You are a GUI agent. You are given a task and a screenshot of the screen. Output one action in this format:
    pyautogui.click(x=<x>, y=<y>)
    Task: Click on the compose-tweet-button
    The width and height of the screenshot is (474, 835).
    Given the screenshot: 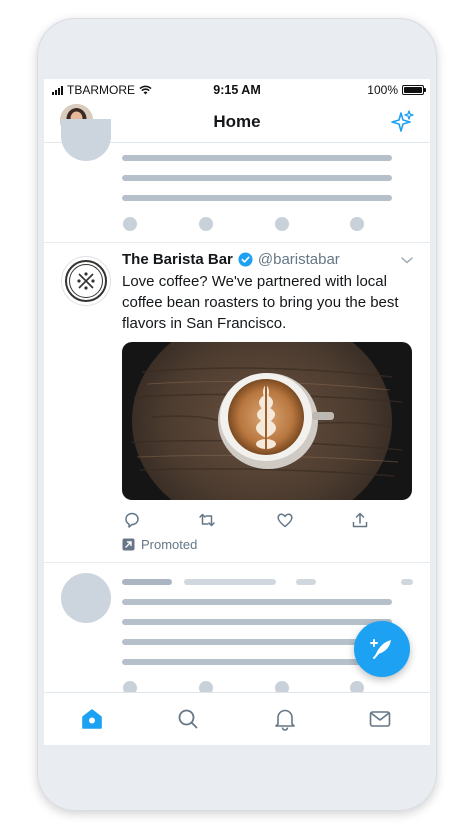 What is the action you would take?
    pyautogui.click(x=382, y=649)
    